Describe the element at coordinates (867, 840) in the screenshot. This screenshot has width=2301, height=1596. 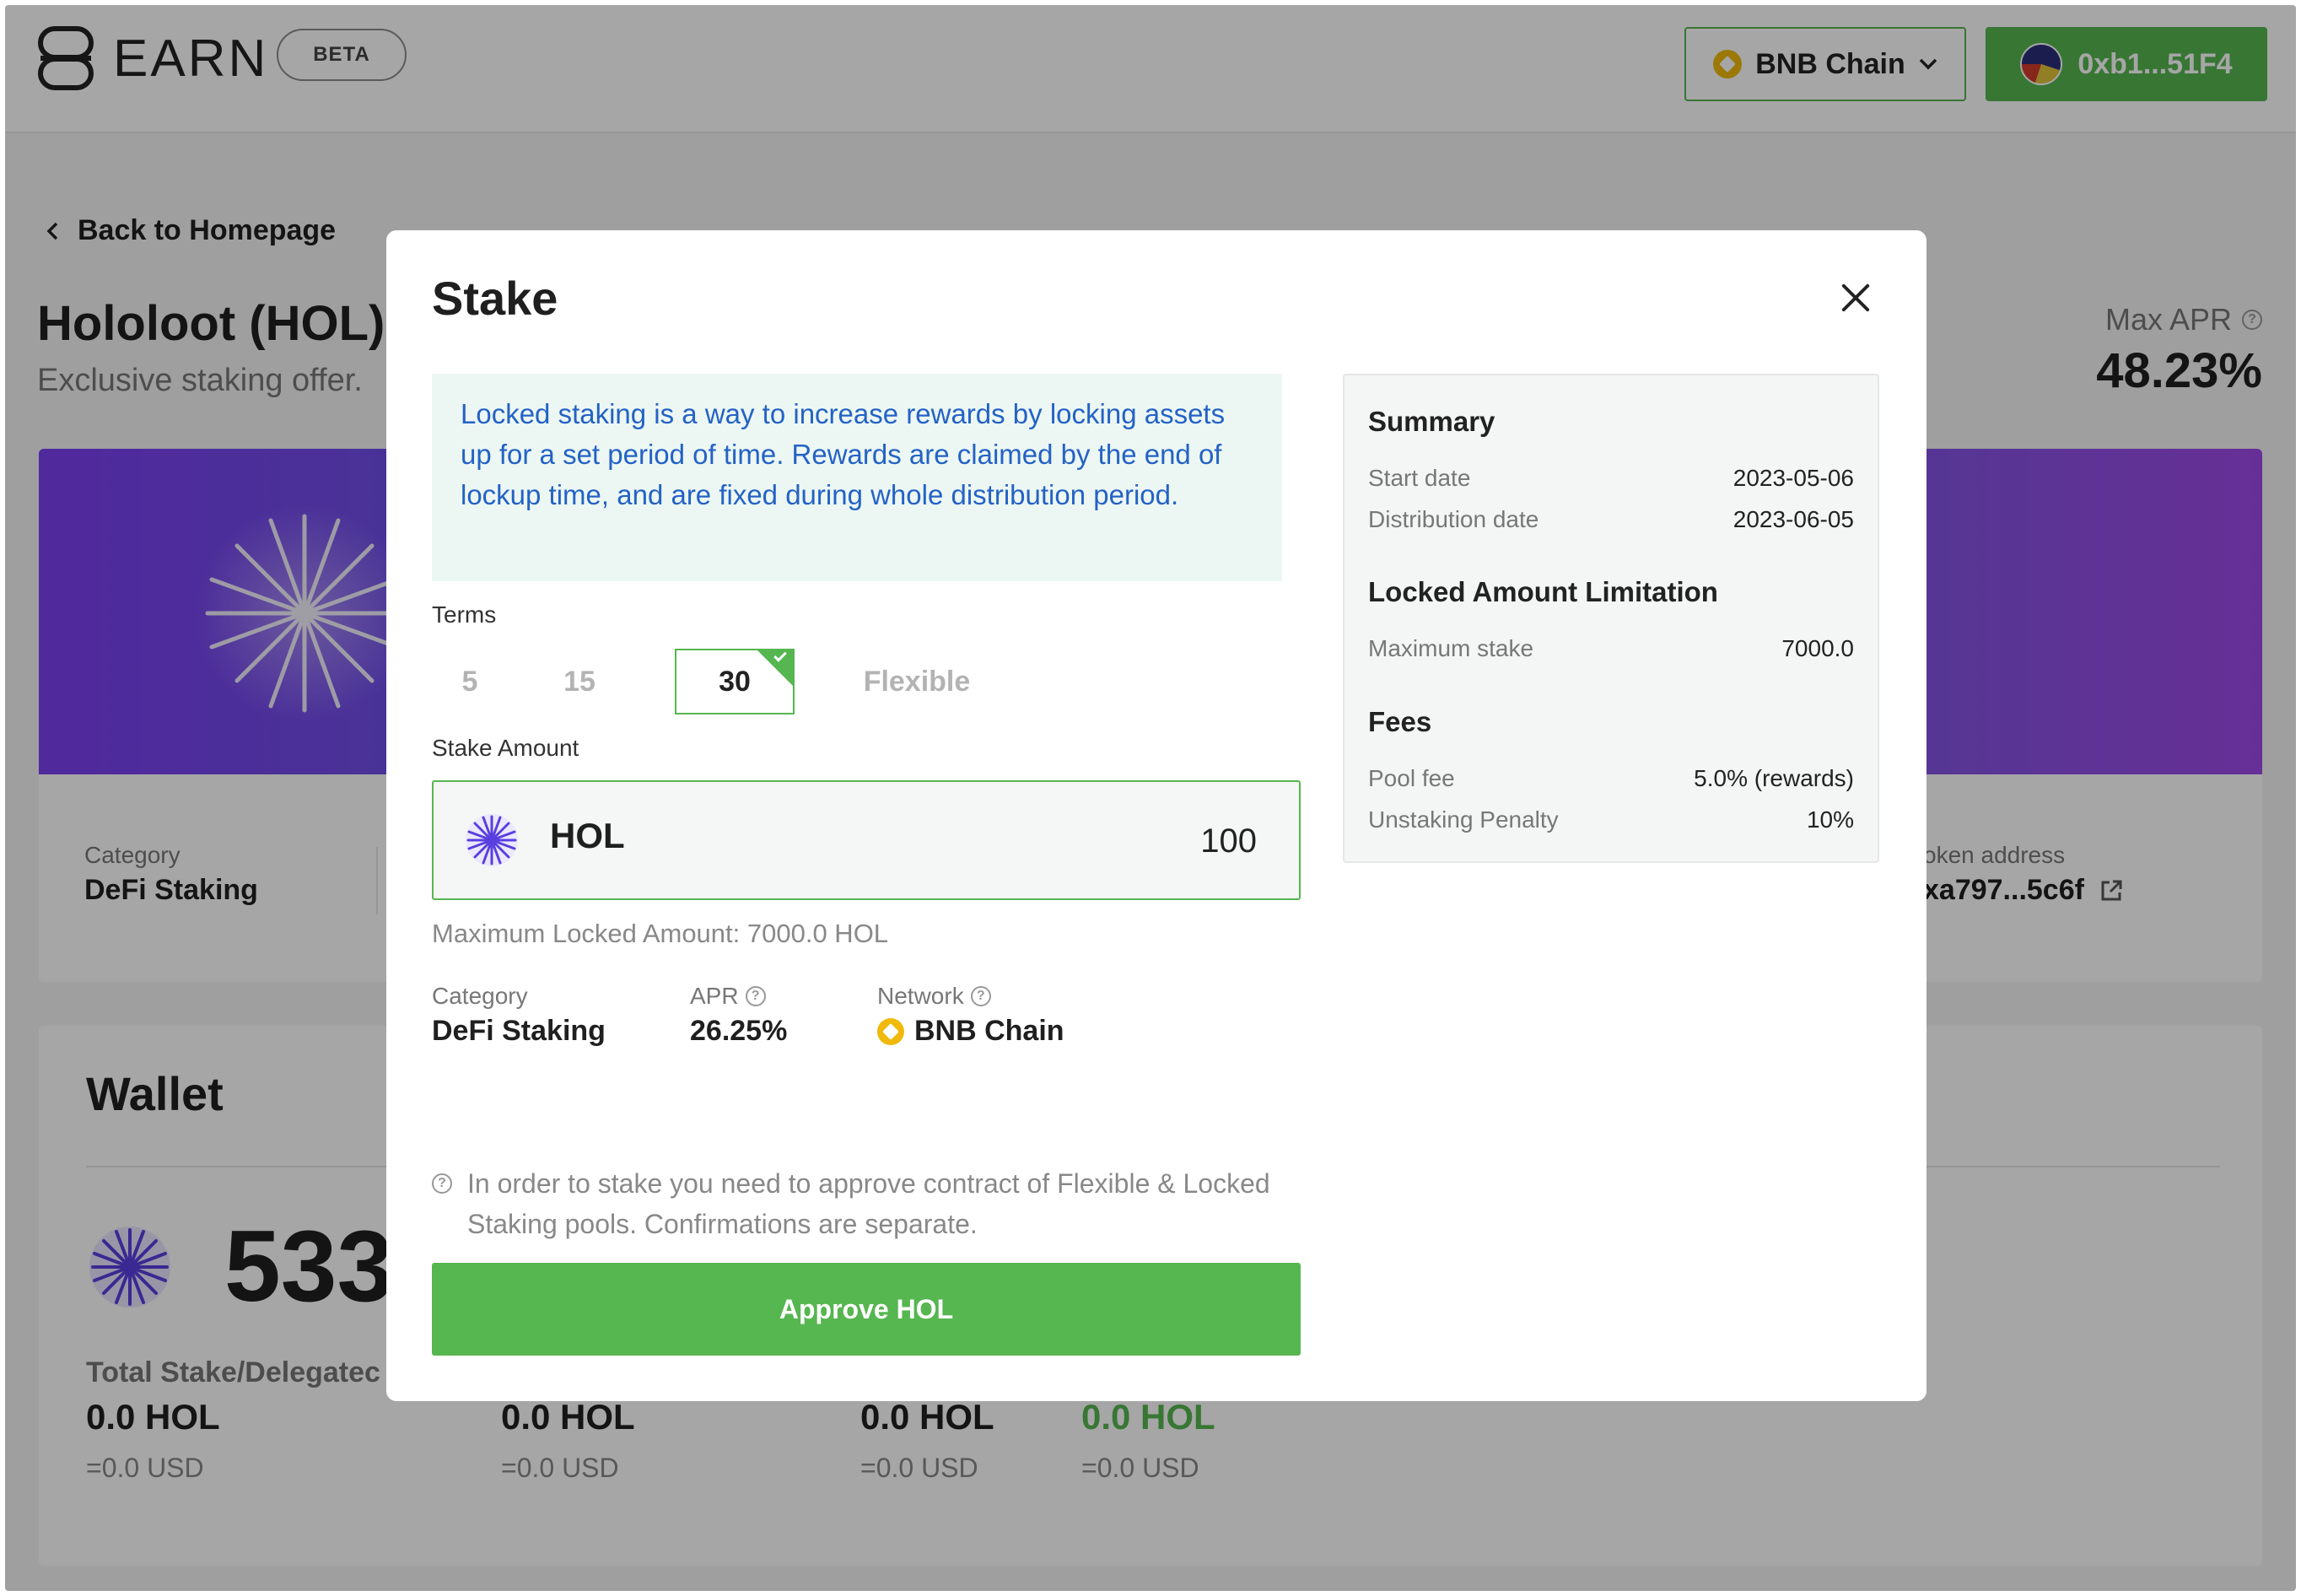
I see `stake-amount-field: HOL` at that location.